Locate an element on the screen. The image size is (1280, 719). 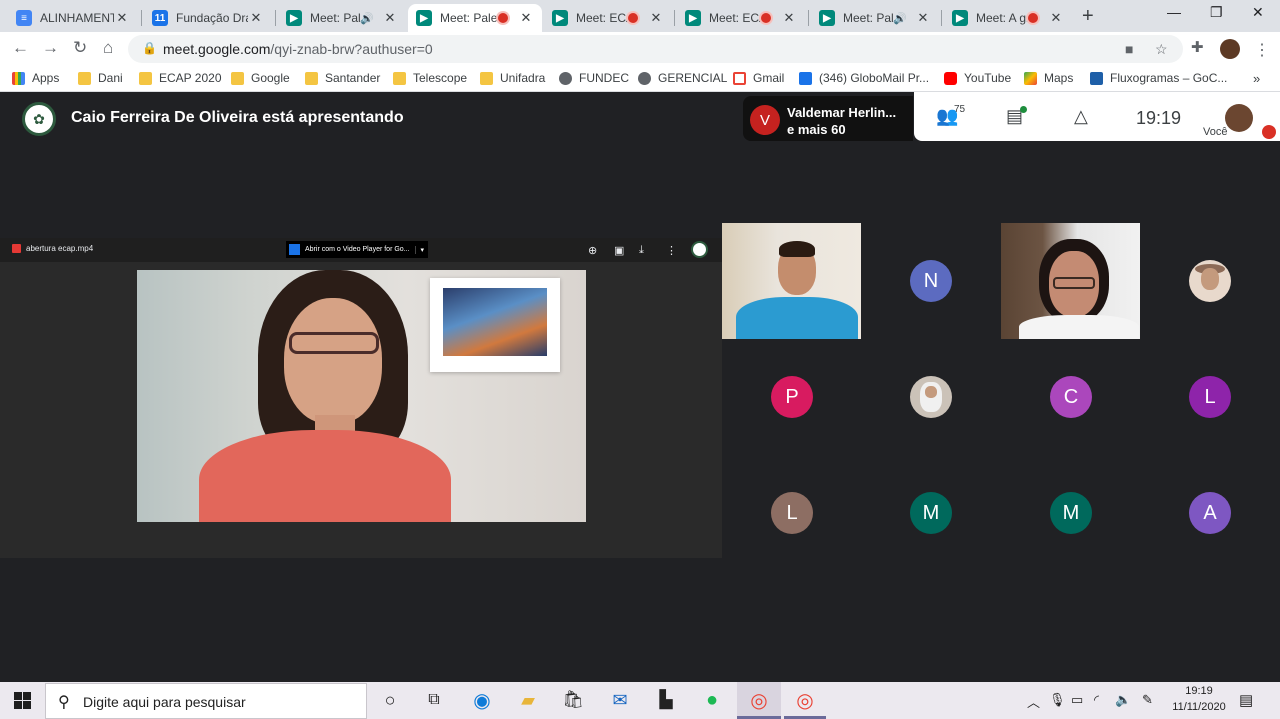
pen-icon: ✎ is located at coordinates (1147, 700).